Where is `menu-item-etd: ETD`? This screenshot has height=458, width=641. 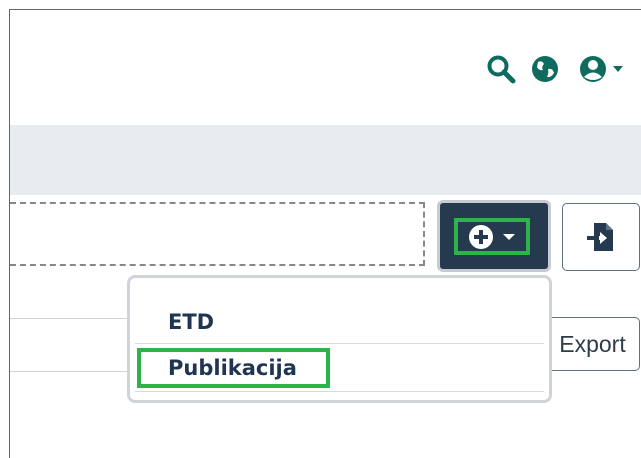
menu-item-etd: ETD is located at coordinates (339, 322).